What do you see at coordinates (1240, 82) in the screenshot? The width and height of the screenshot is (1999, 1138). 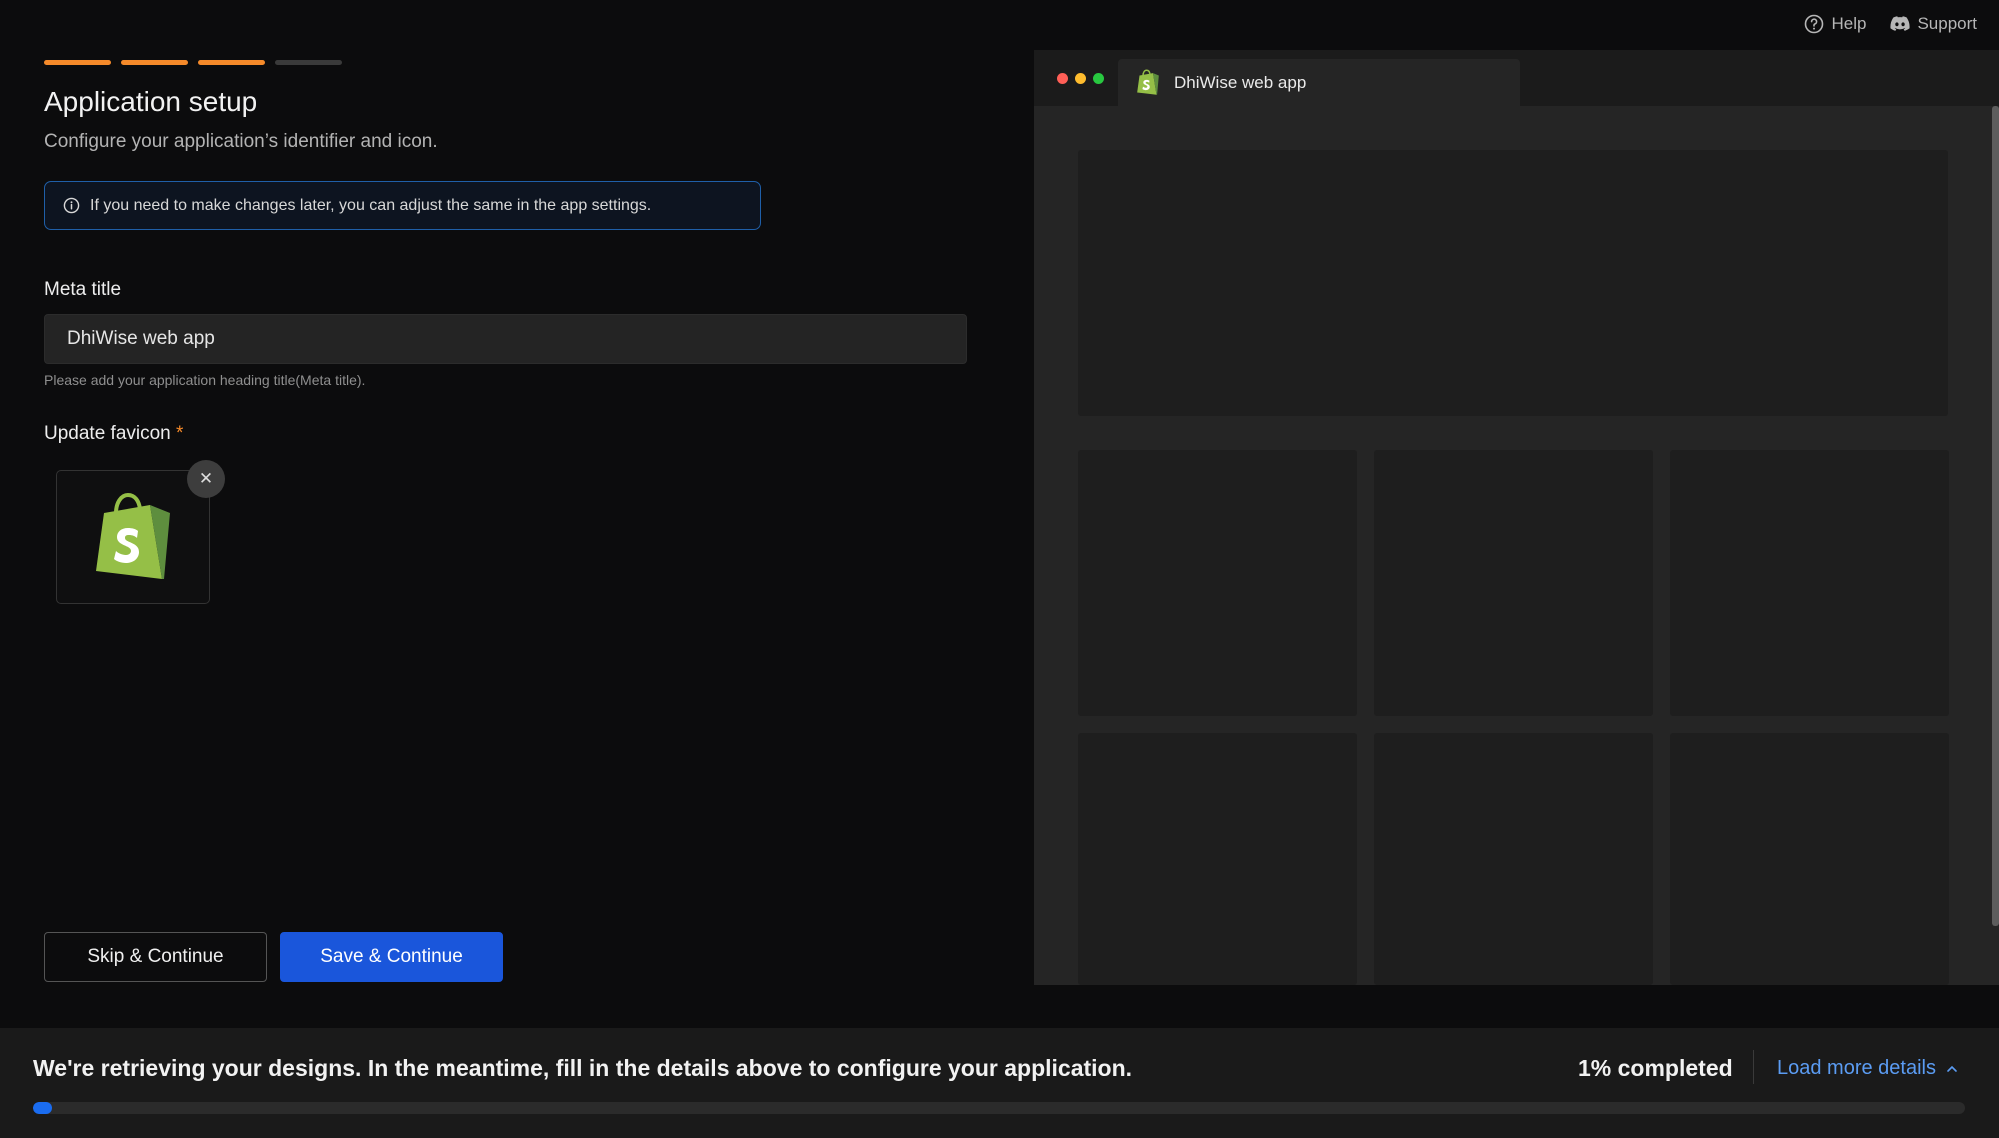 I see `browser-tab-title: DhiWise web app` at bounding box center [1240, 82].